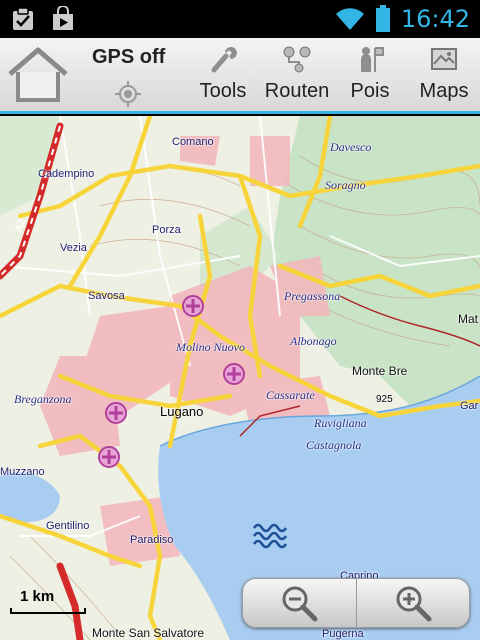 The image size is (480, 640). I want to click on maps-button: Maps, so click(444, 75).